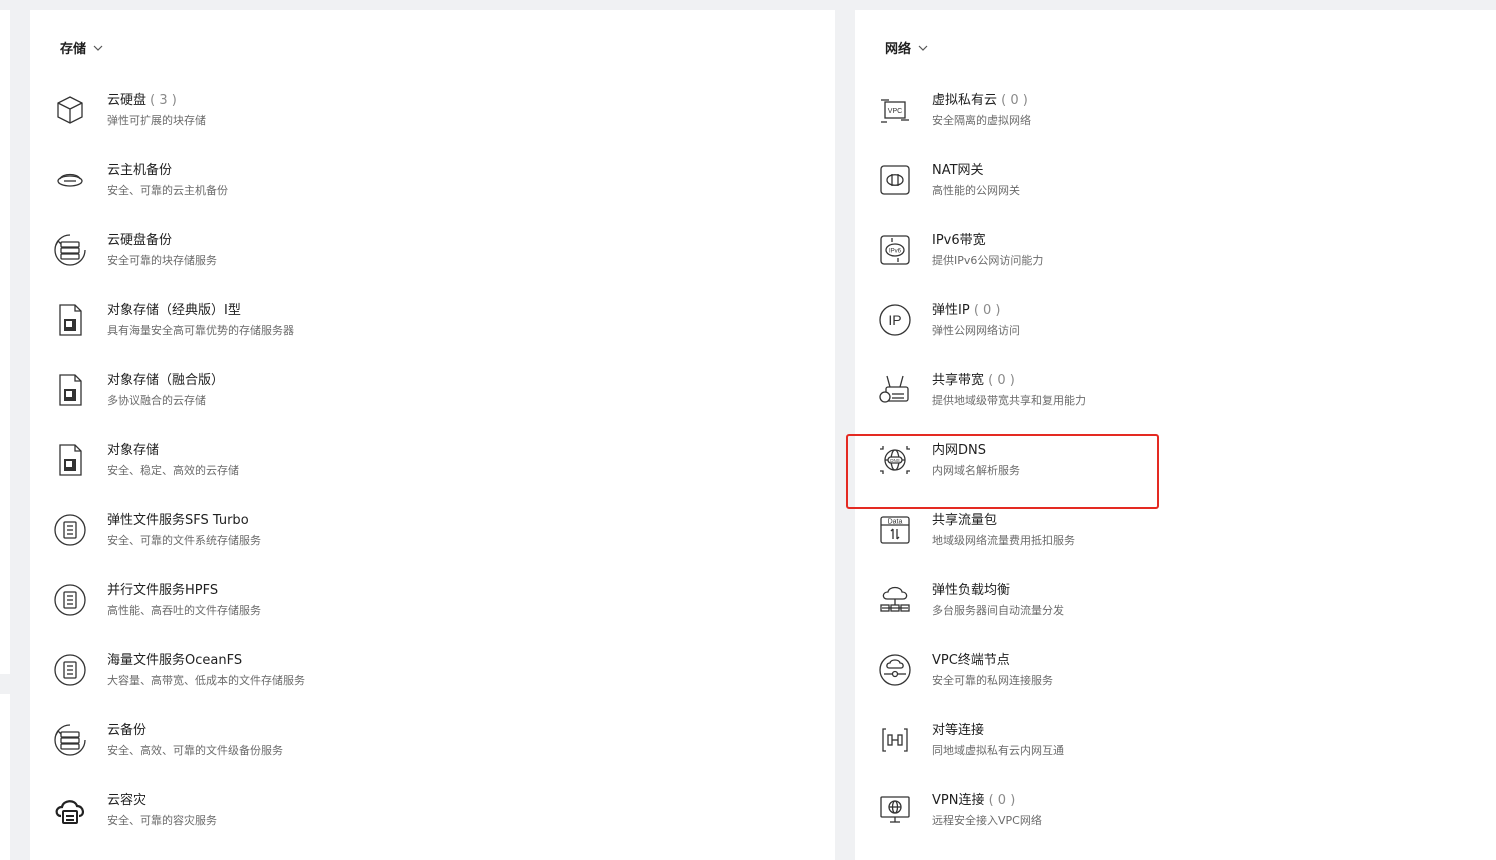  I want to click on storage-item-5: 对象存储安全、稳定、高效的云存储, so click(252, 460).